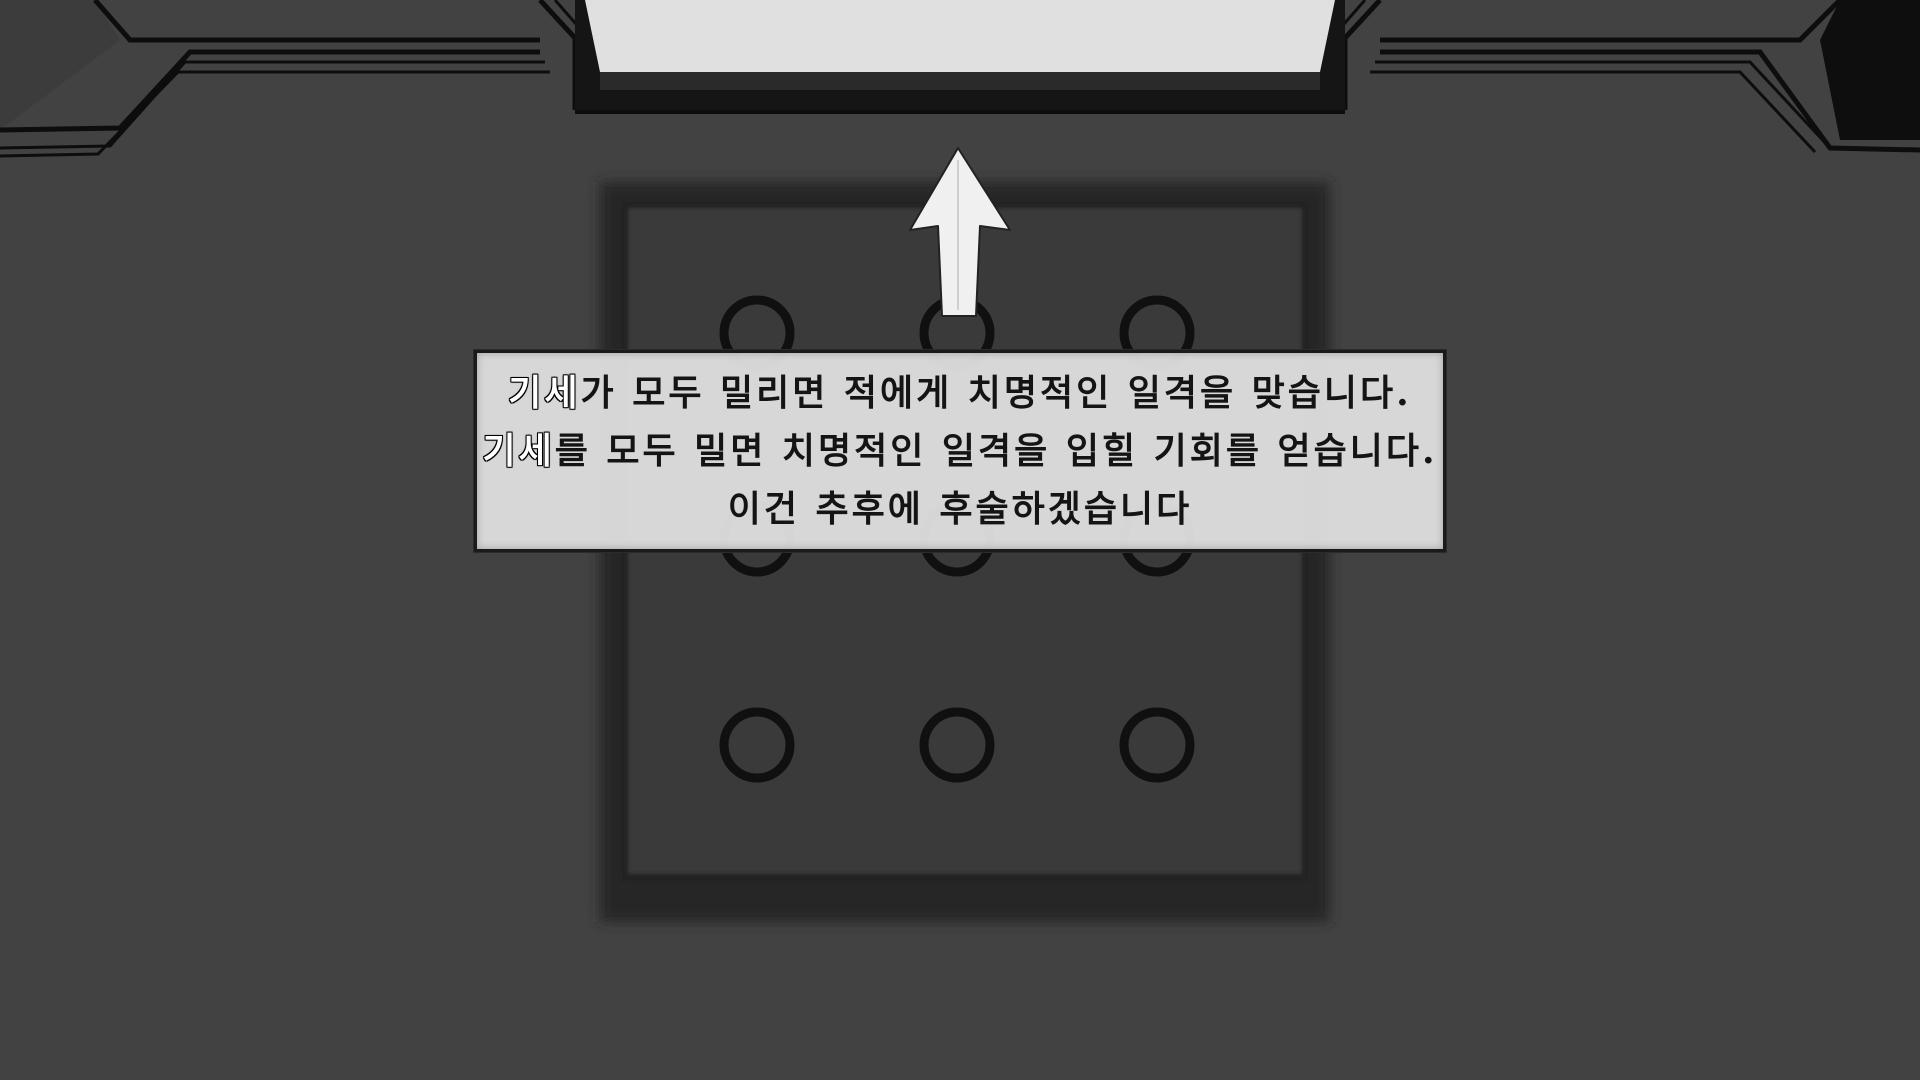 Image resolution: width=1920 pixels, height=1080 pixels. I want to click on tutorial-line-1: 기세가 모두 밀리면 적에게 치명적인 일격을 맞습니다., so click(959, 393).